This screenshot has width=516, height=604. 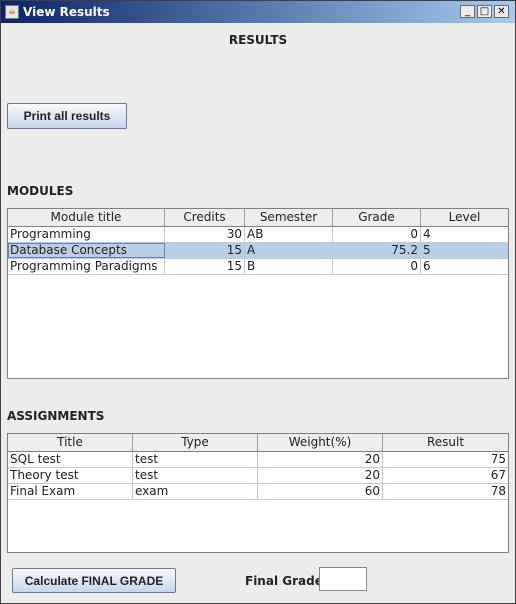 What do you see at coordinates (205, 234) in the screenshot?
I see `table-cell: 30` at bounding box center [205, 234].